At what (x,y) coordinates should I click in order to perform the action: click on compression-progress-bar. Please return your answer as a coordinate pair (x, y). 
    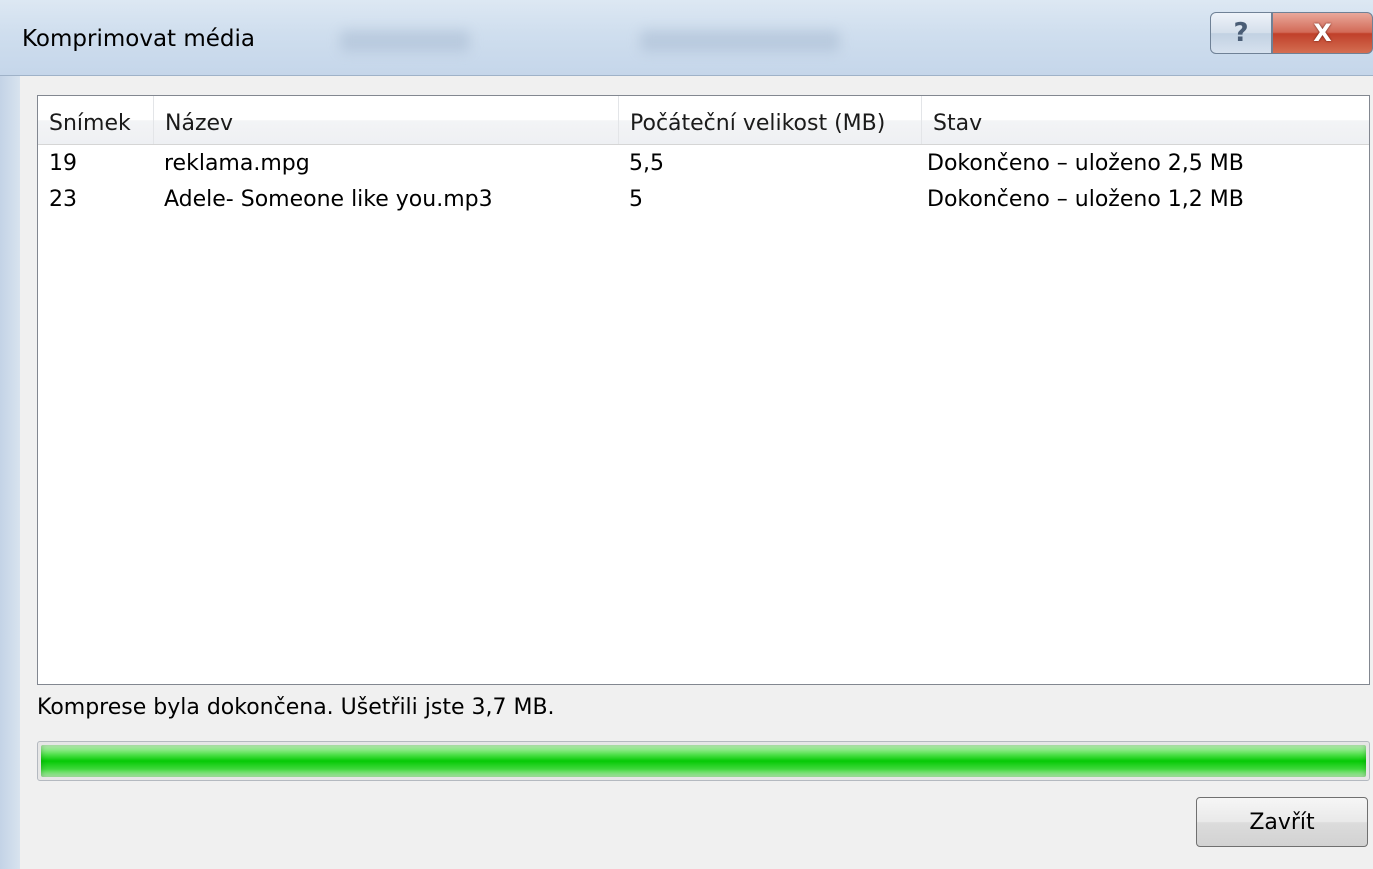
    Looking at the image, I should click on (703, 761).